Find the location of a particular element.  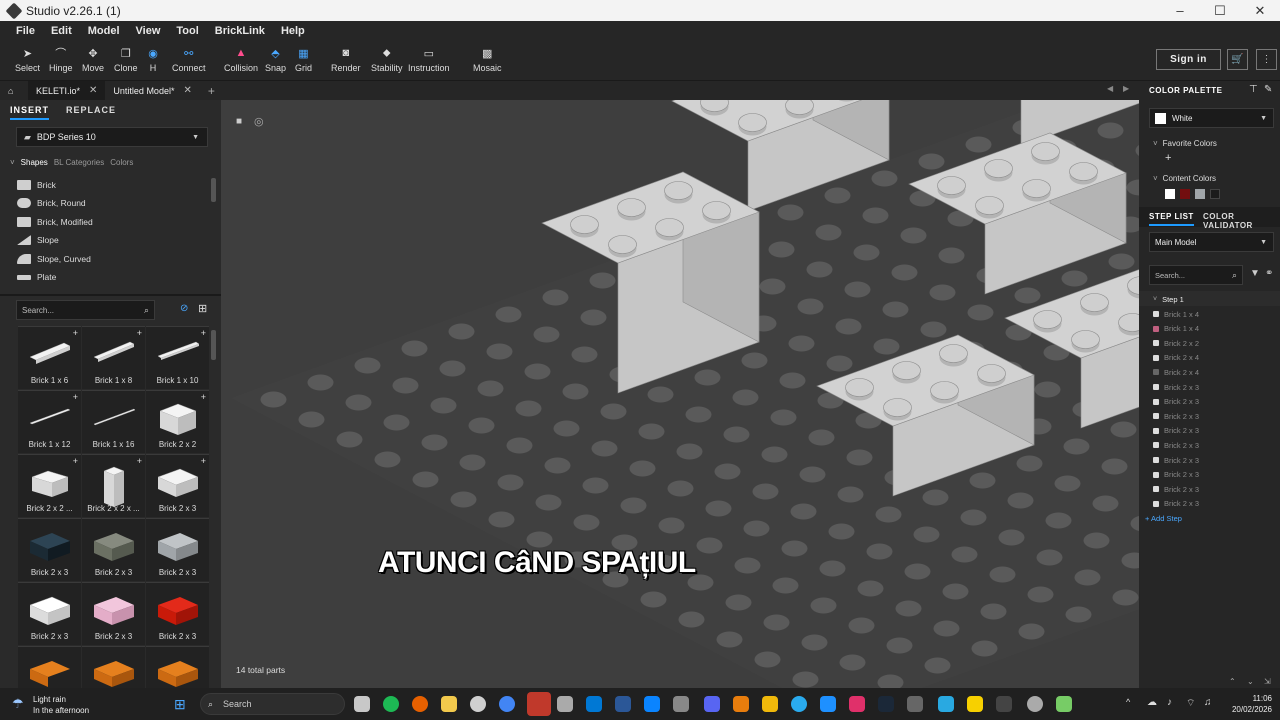

maximize-button: ☐ is located at coordinates (1220, 11).